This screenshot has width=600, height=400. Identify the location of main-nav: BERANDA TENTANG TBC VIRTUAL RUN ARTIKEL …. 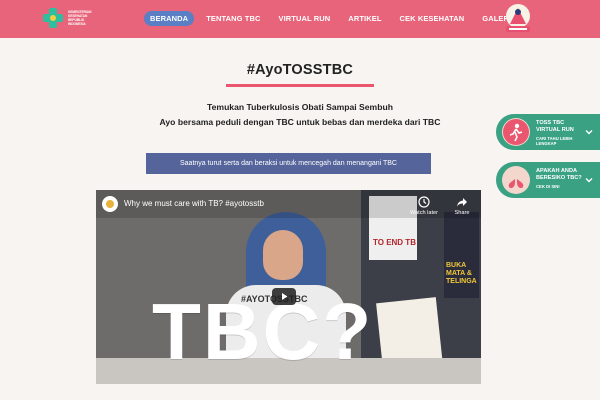
(330, 18).